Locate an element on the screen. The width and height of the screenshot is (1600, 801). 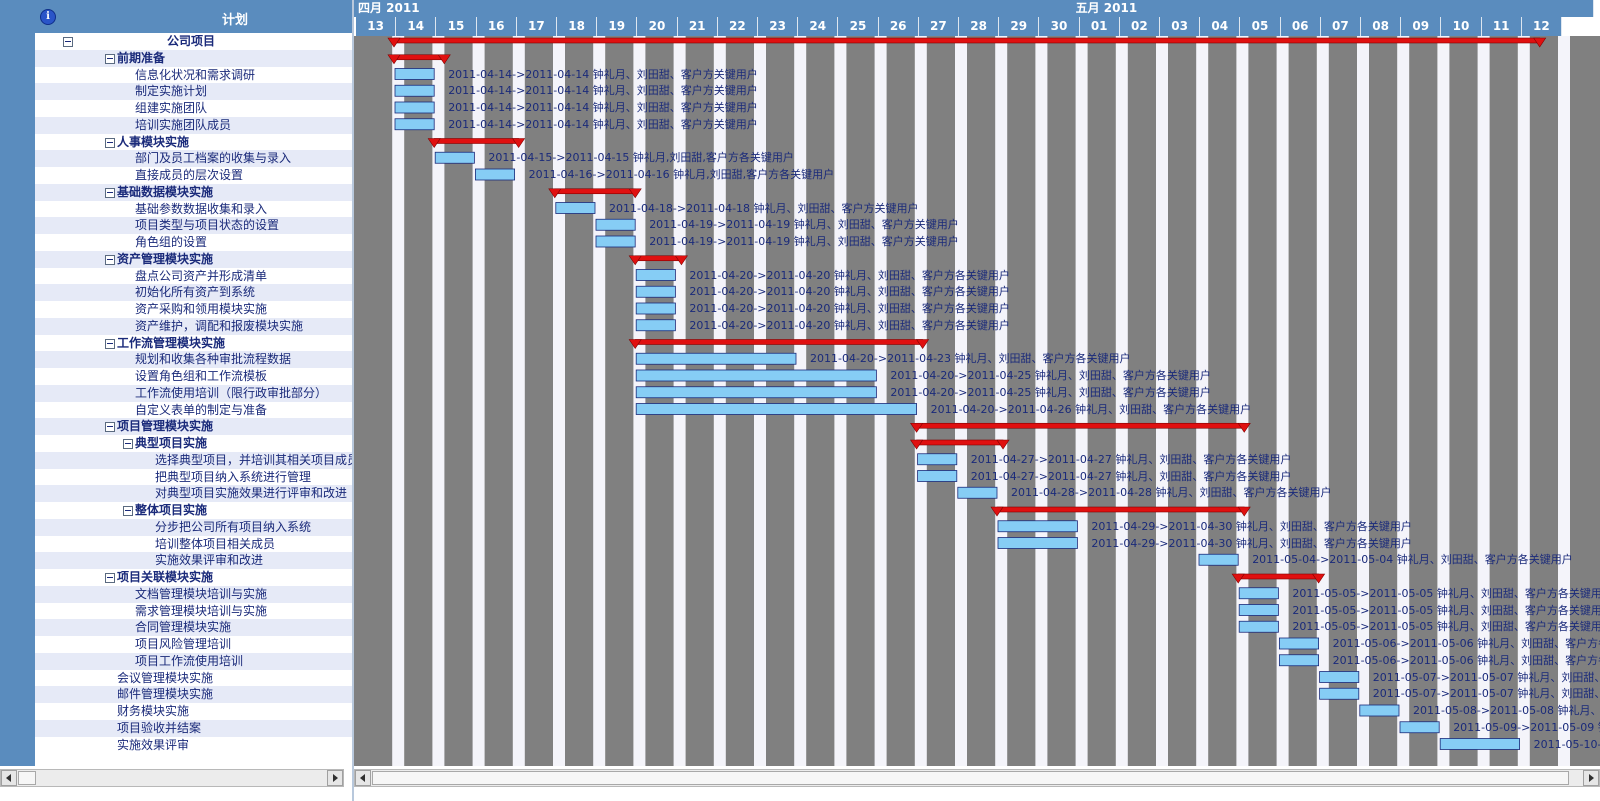
tree-task-row: 实施效果评审 is located at coordinates (193, 745).